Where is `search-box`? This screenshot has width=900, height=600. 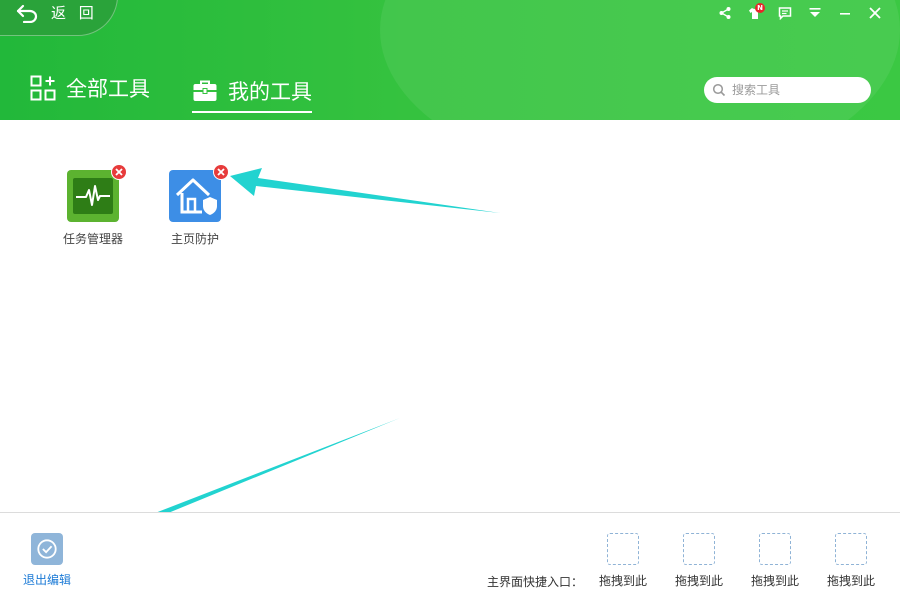 search-box is located at coordinates (787, 90).